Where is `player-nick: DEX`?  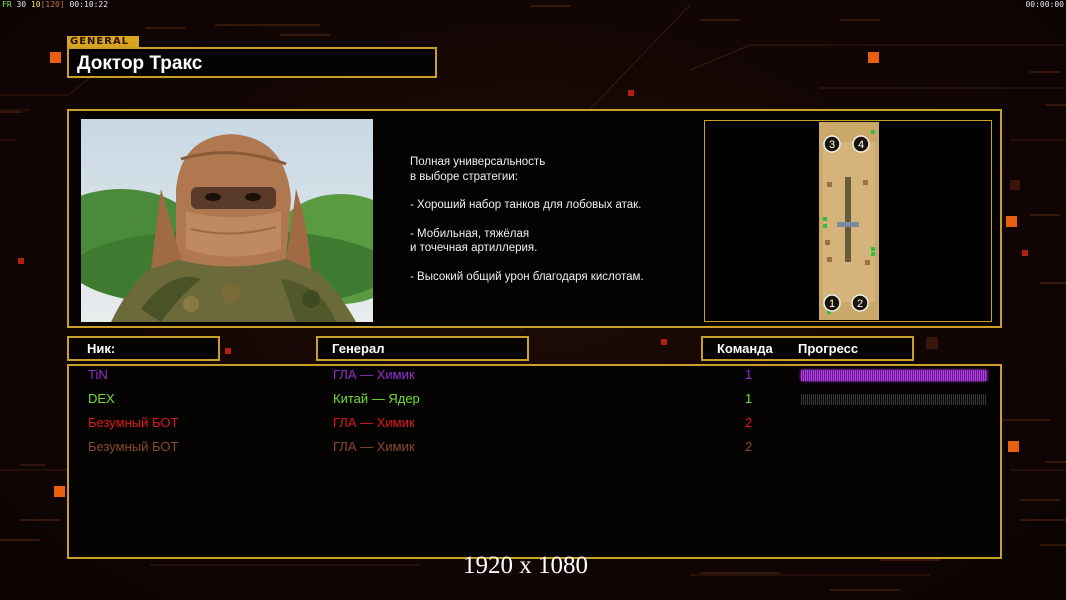 player-nick: DEX is located at coordinates (101, 398).